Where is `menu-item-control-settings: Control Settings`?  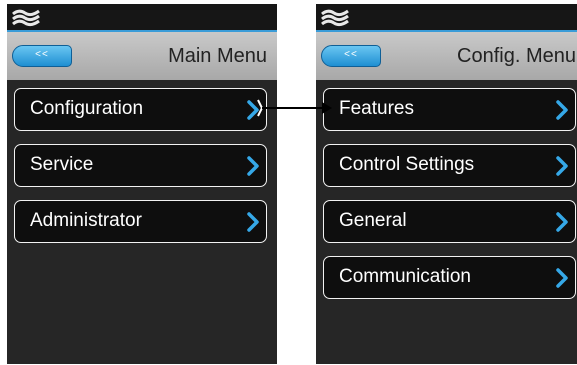
menu-item-control-settings: Control Settings is located at coordinates (449, 165).